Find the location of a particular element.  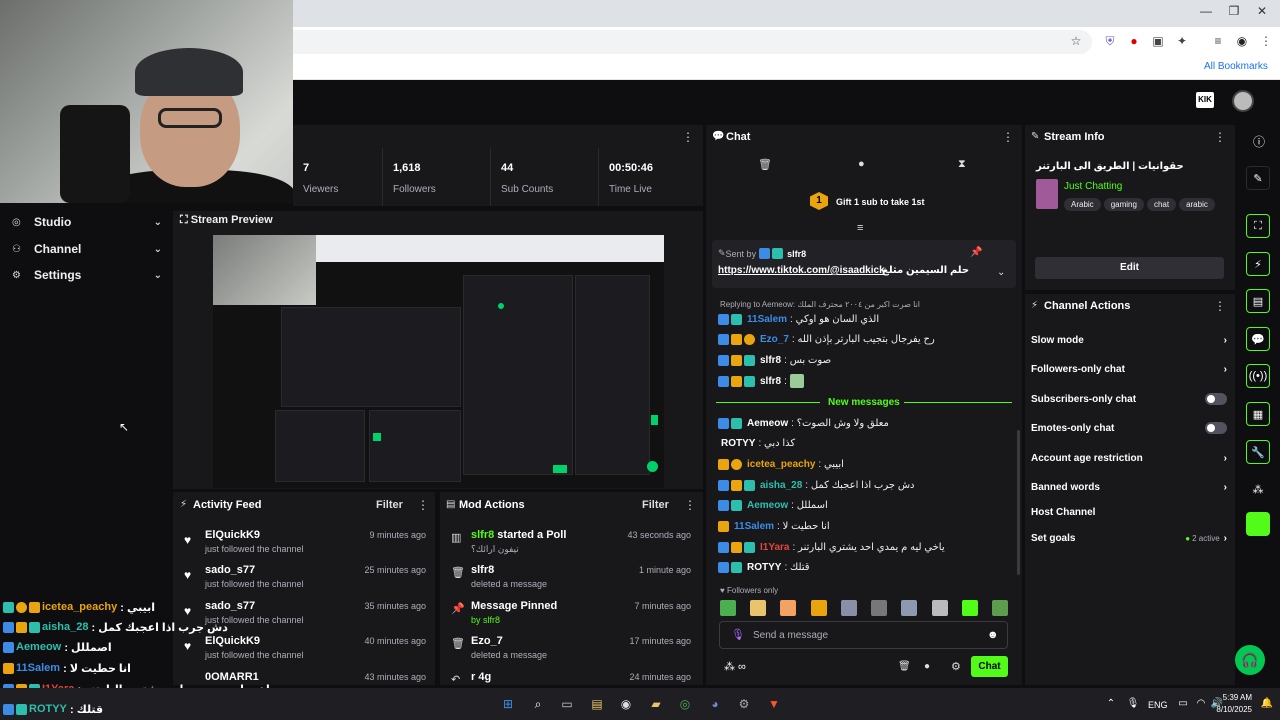

tag: chat is located at coordinates (1161, 204).